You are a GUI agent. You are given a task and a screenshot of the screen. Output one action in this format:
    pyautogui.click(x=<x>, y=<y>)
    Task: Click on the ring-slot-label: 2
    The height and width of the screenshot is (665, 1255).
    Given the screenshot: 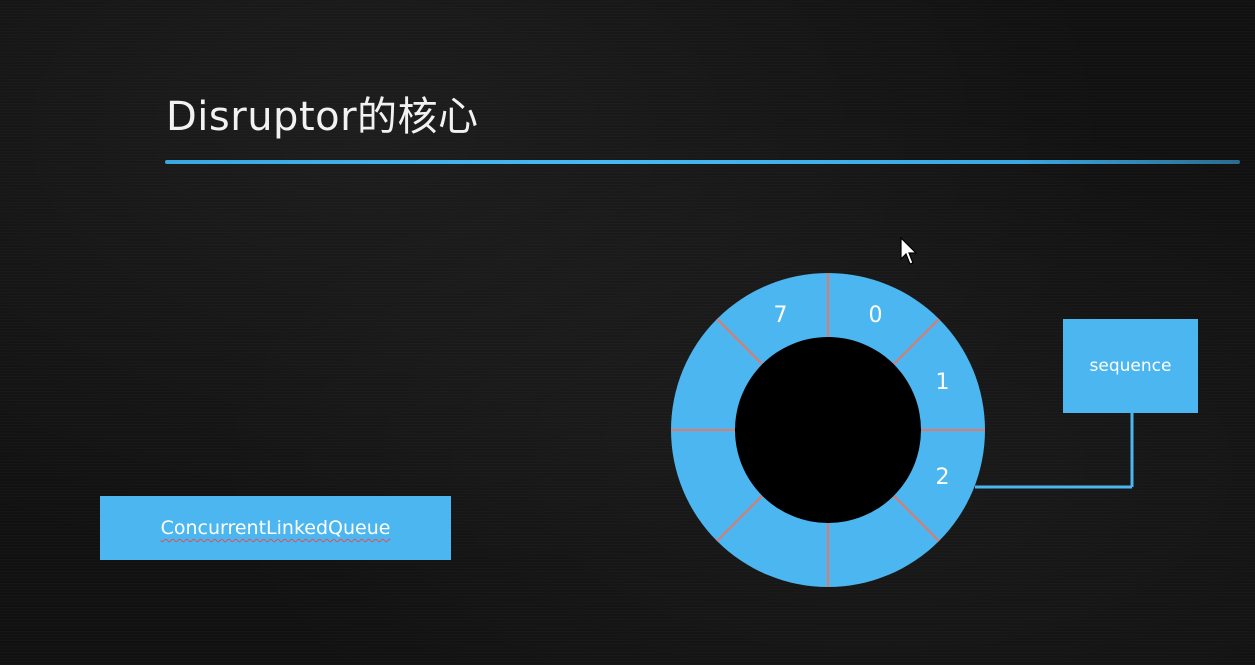 What is the action you would take?
    pyautogui.click(x=943, y=477)
    